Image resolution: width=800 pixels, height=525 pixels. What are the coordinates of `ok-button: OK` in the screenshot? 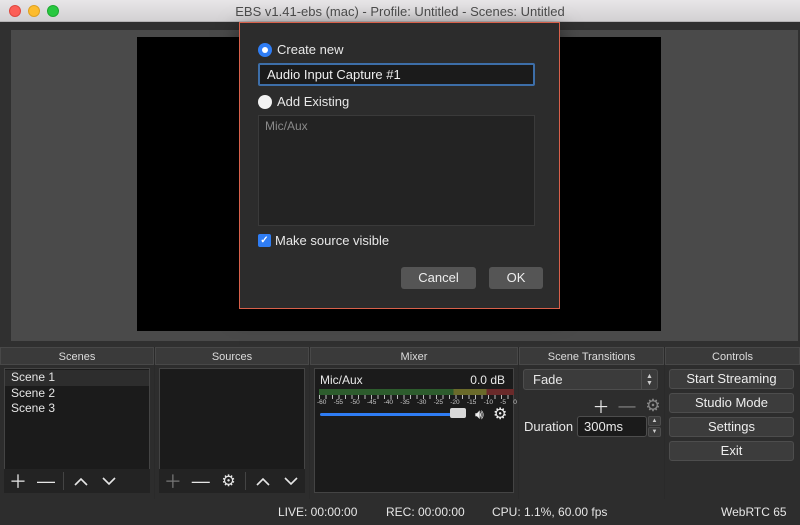 It's located at (516, 278).